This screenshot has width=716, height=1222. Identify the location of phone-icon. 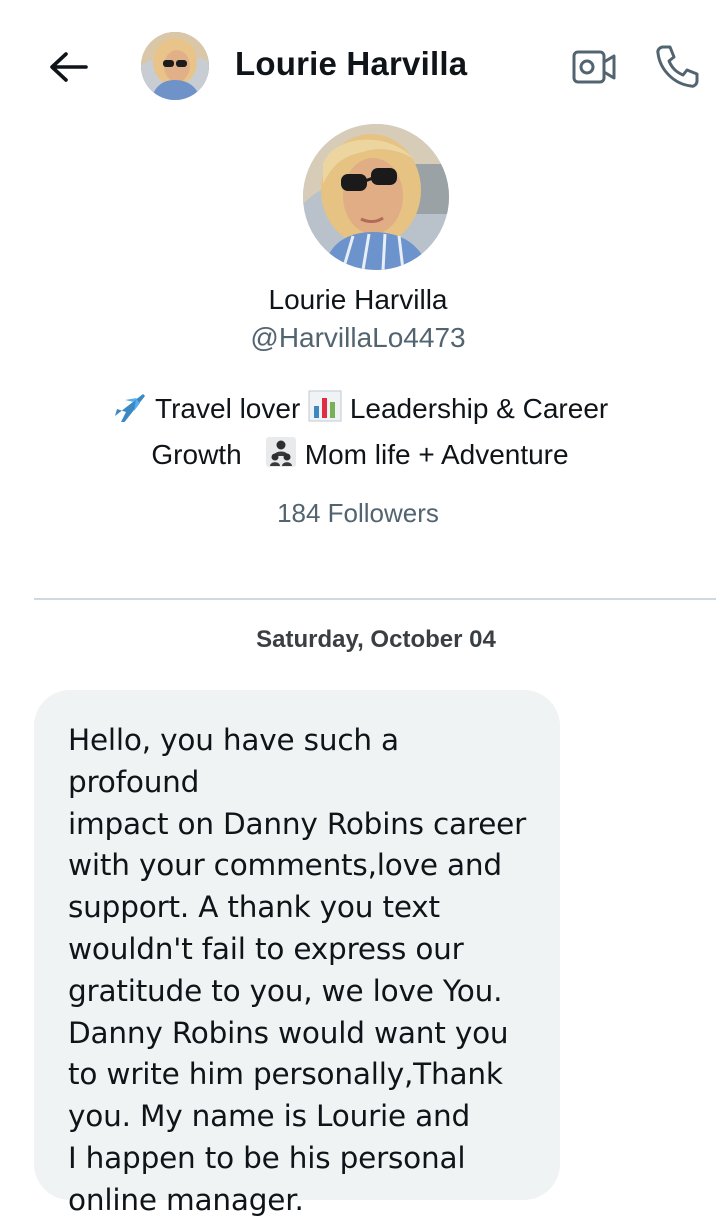
(677, 66).